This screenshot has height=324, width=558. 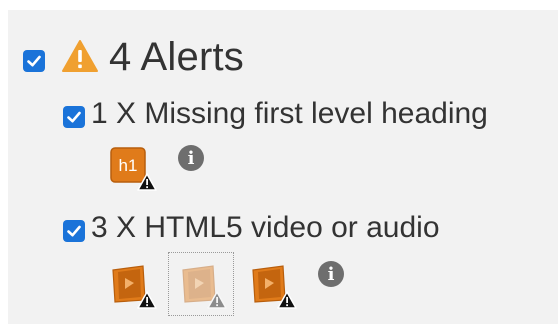 I want to click on alert-item-label: 3 X HTML5 video or audio, so click(x=265, y=227).